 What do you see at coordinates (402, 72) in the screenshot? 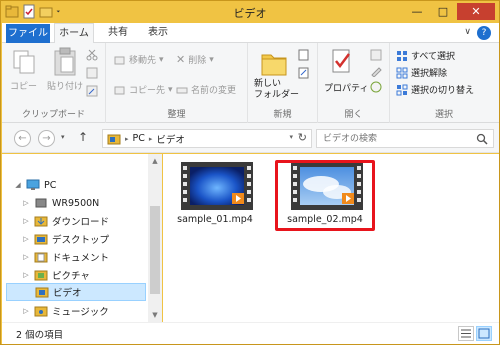
I see `select-none-icon` at bounding box center [402, 72].